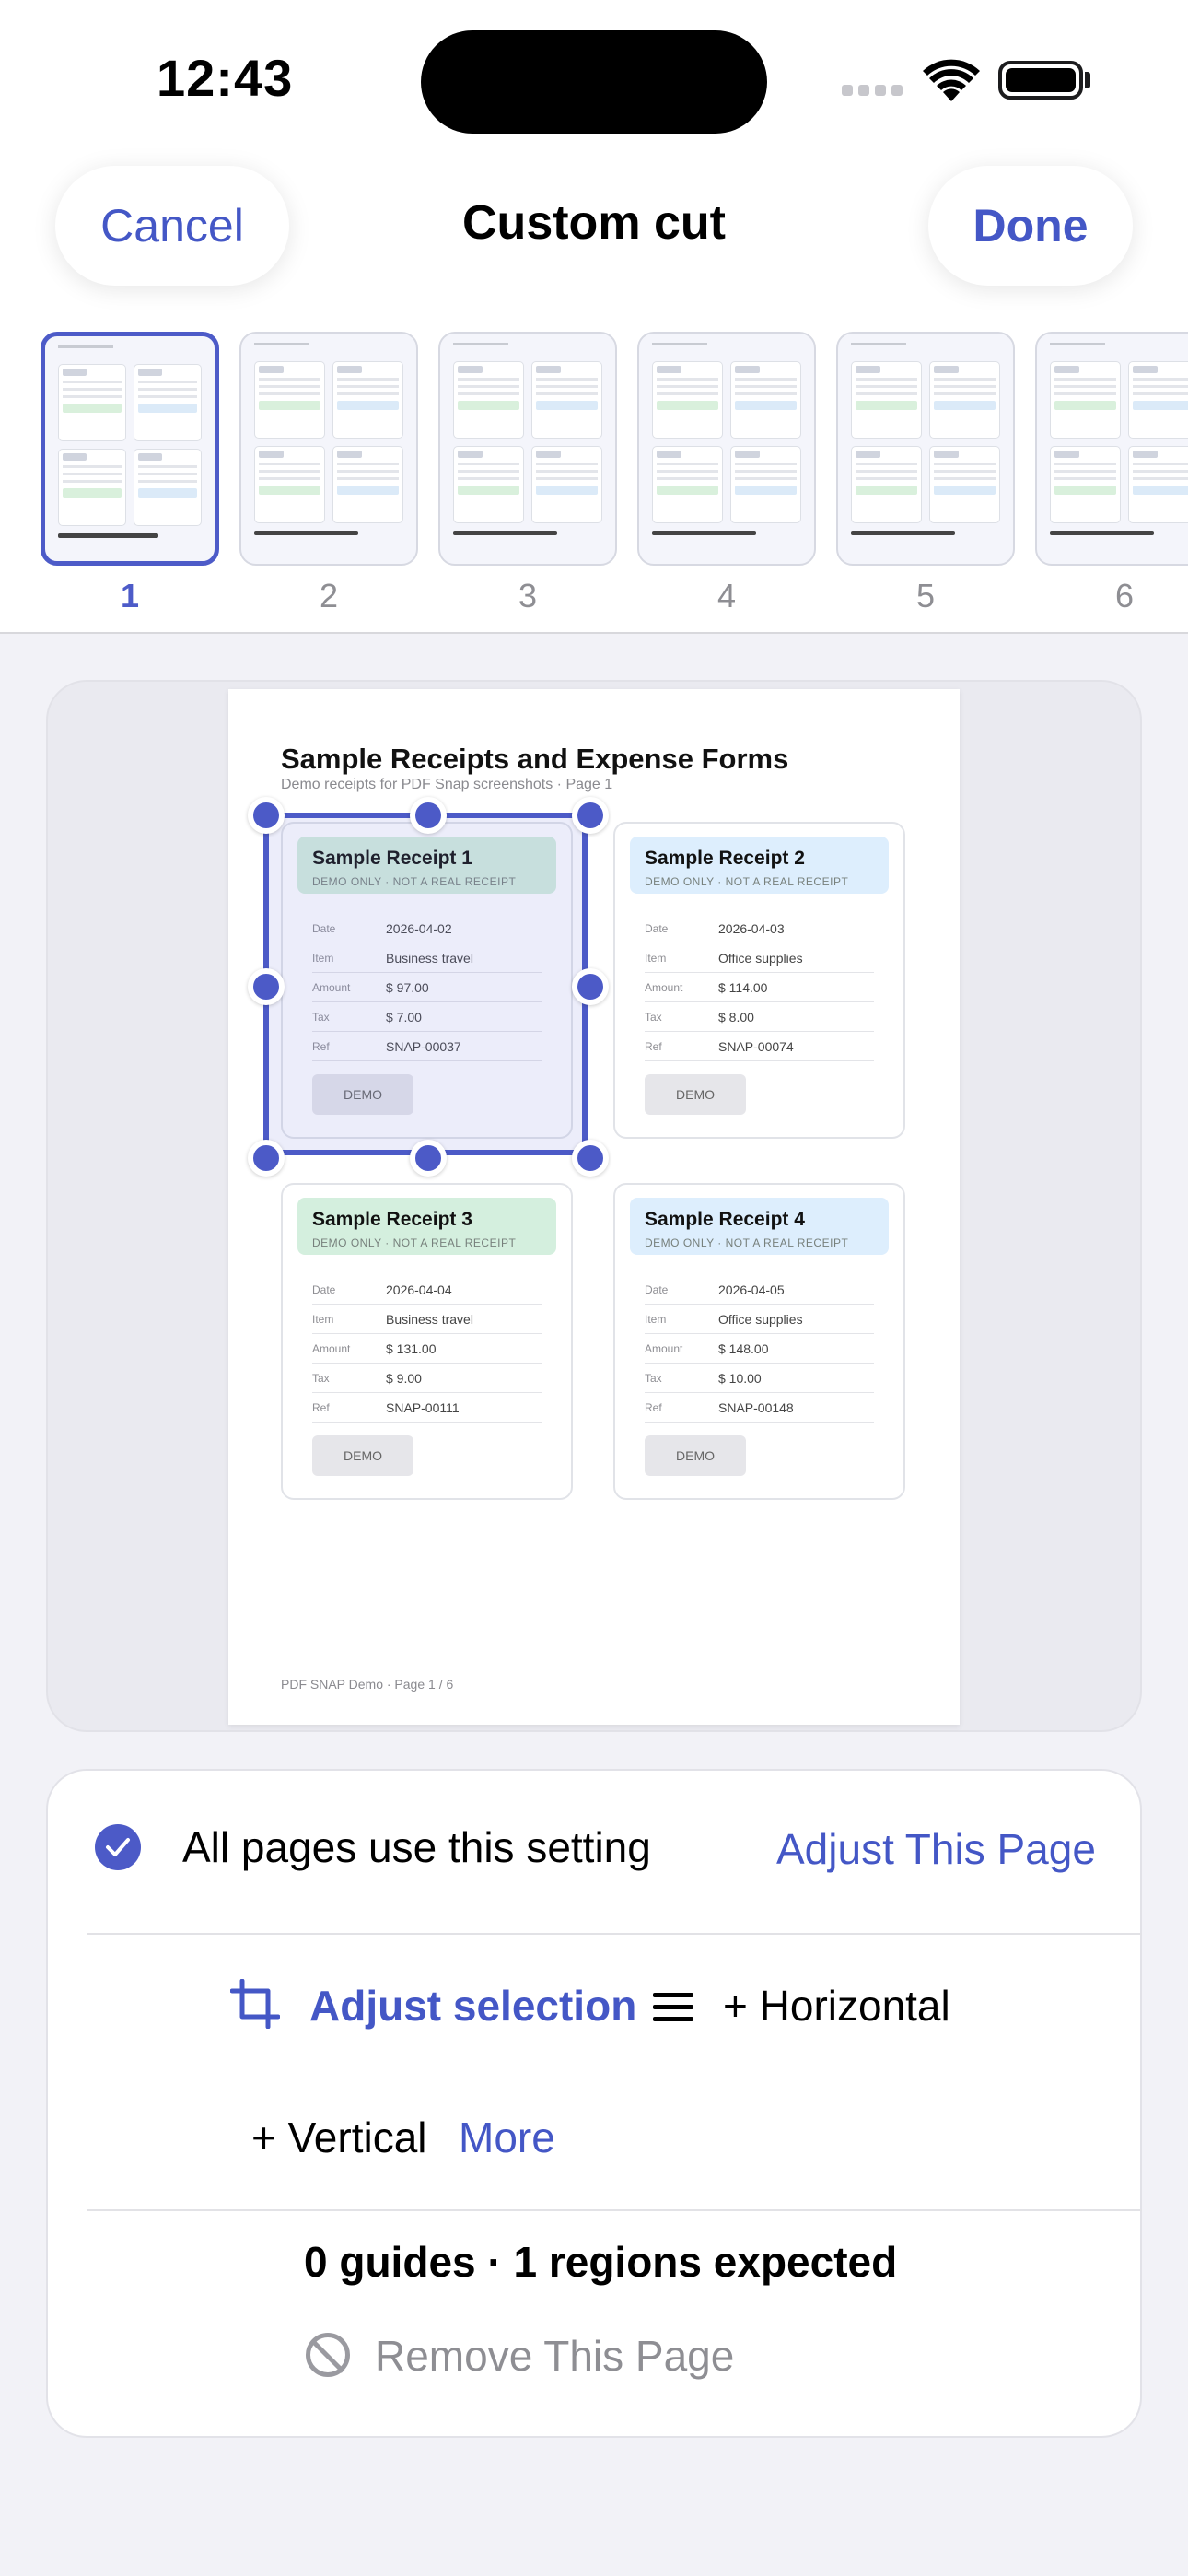 Image resolution: width=1188 pixels, height=2576 pixels. I want to click on receipt-title: Sample Receipt 3, so click(392, 1219).